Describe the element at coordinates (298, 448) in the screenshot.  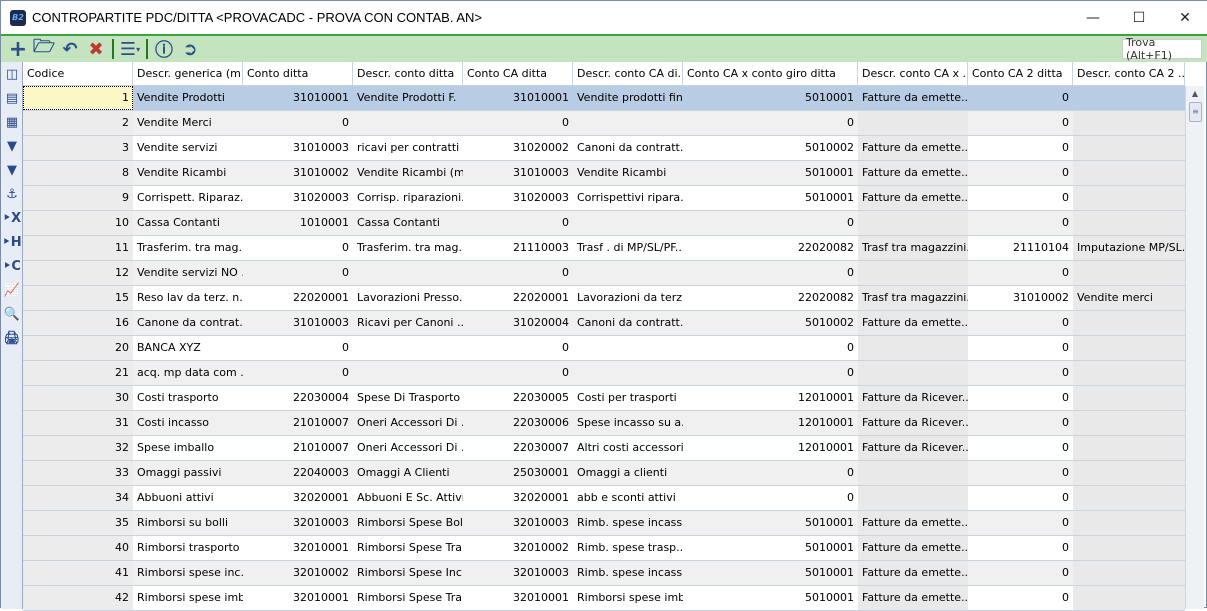
I see `cell-conto-ditta: 21010007` at that location.